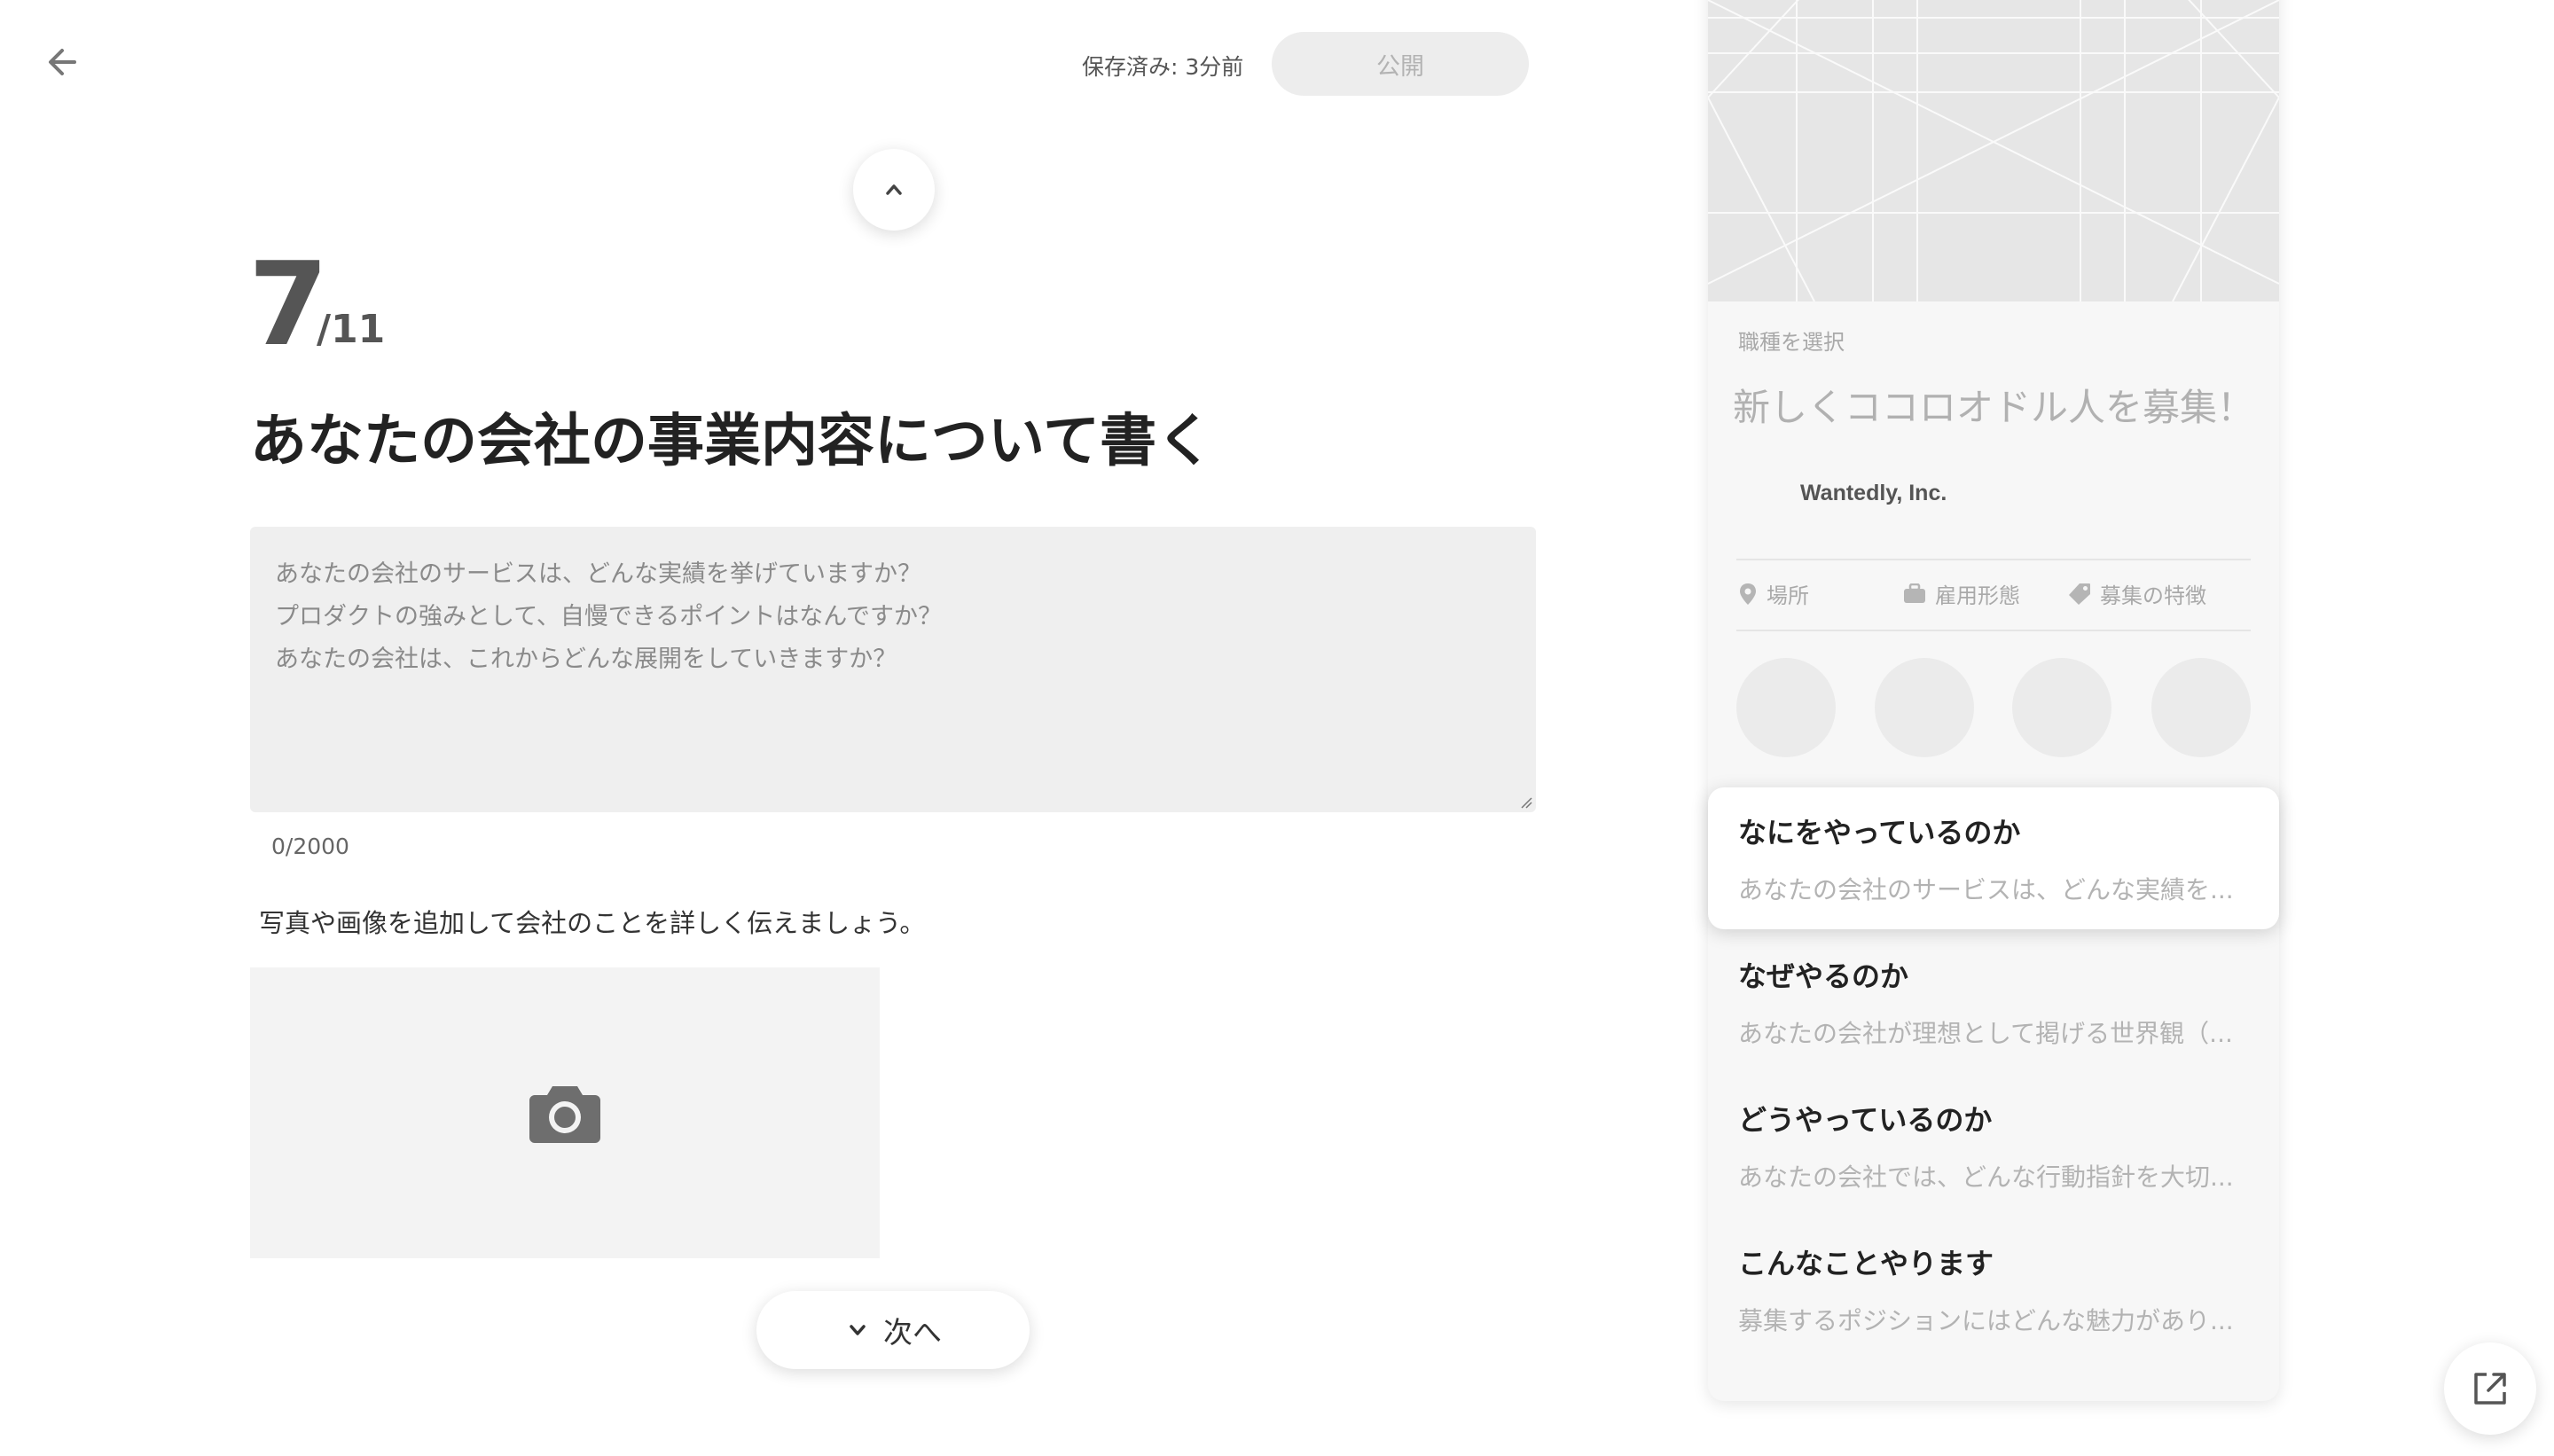  What do you see at coordinates (858, 1330) in the screenshot?
I see `chevron-down-icon` at bounding box center [858, 1330].